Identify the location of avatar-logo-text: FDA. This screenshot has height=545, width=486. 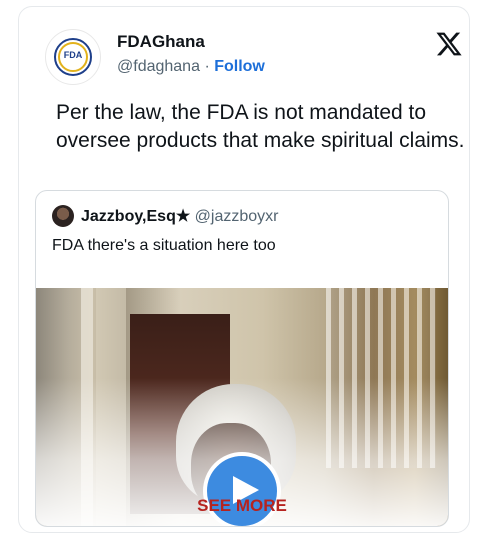
(73, 55).